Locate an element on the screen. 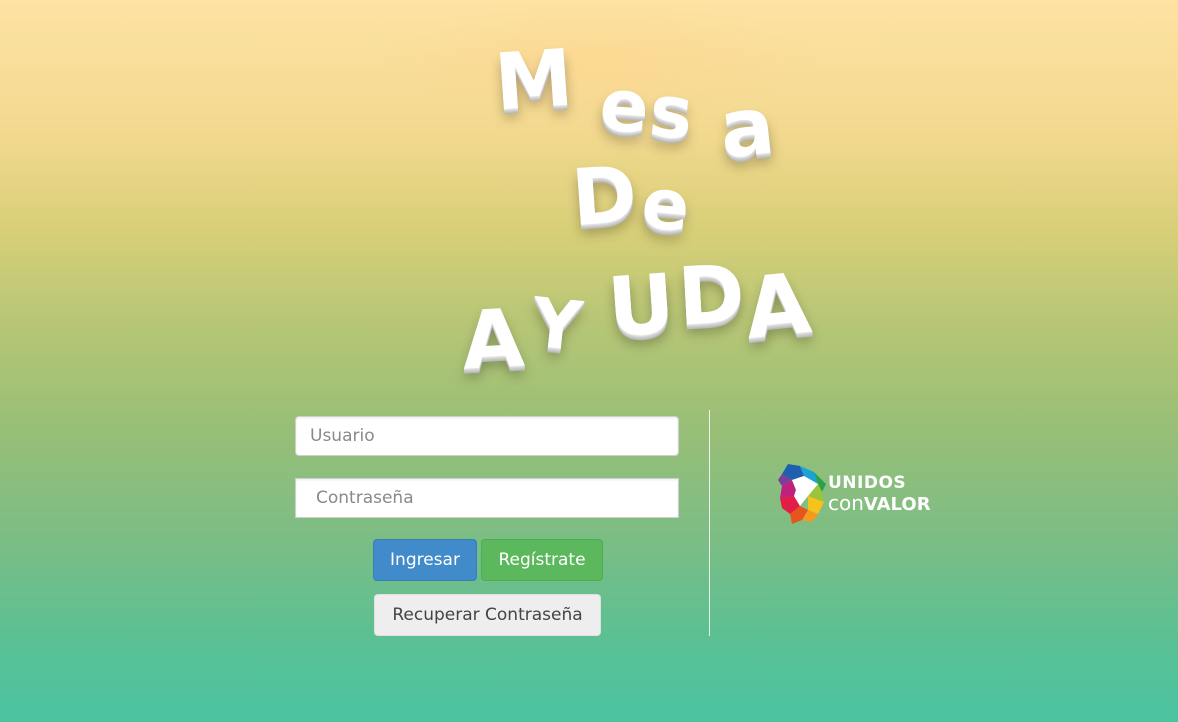  title-letter: Y is located at coordinates (557, 325).